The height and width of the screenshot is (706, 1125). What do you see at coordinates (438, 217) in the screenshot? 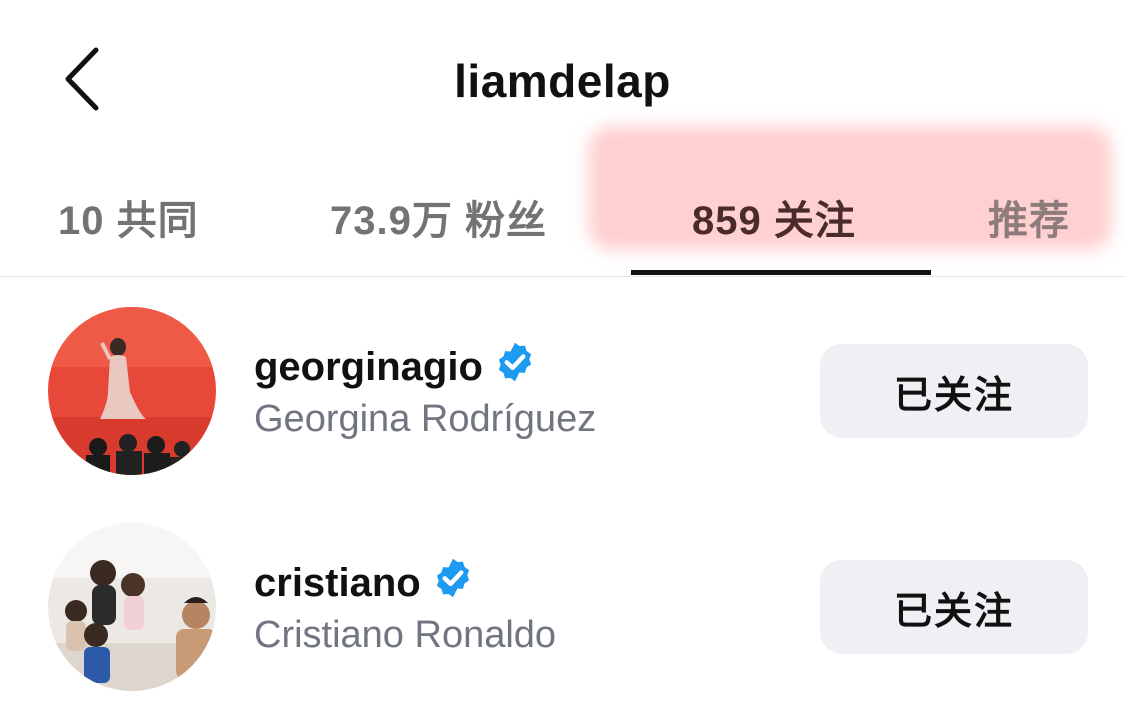
I see `tab-followers: 73.9万 粉丝` at bounding box center [438, 217].